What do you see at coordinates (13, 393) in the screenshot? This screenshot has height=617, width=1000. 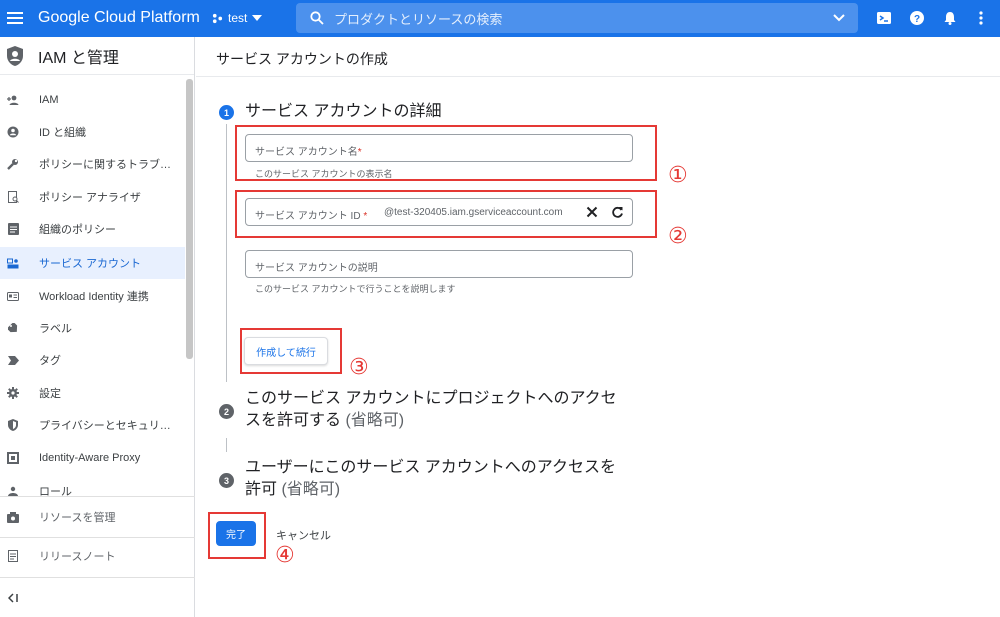 I see `gear-icon` at bounding box center [13, 393].